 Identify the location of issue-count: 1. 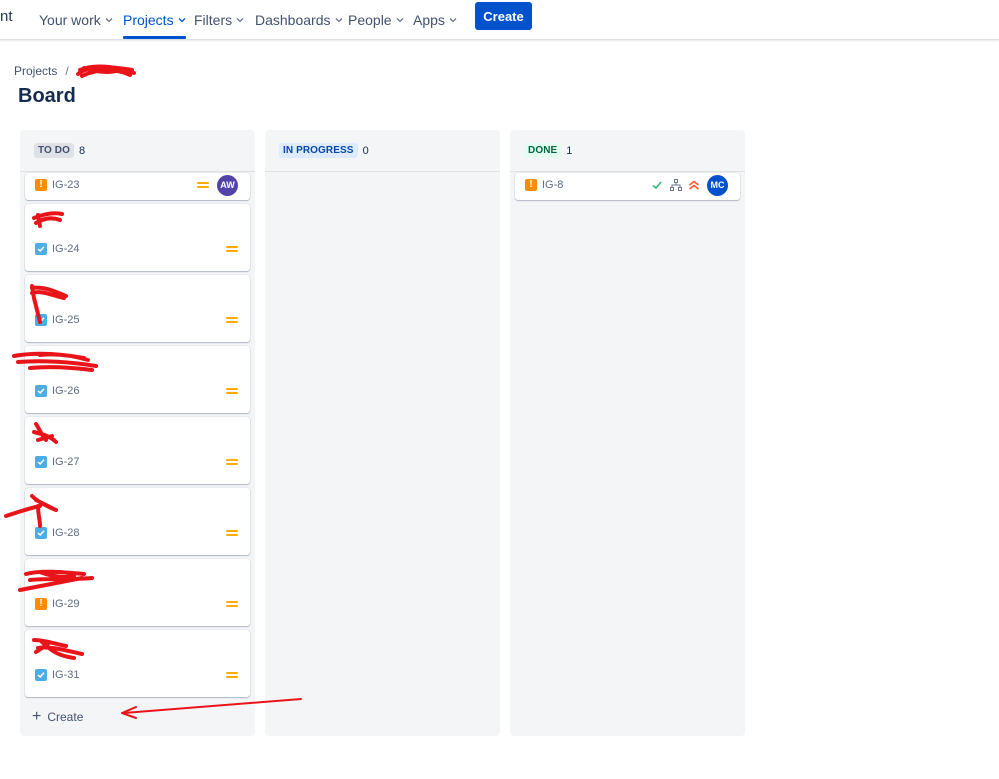
(569, 150).